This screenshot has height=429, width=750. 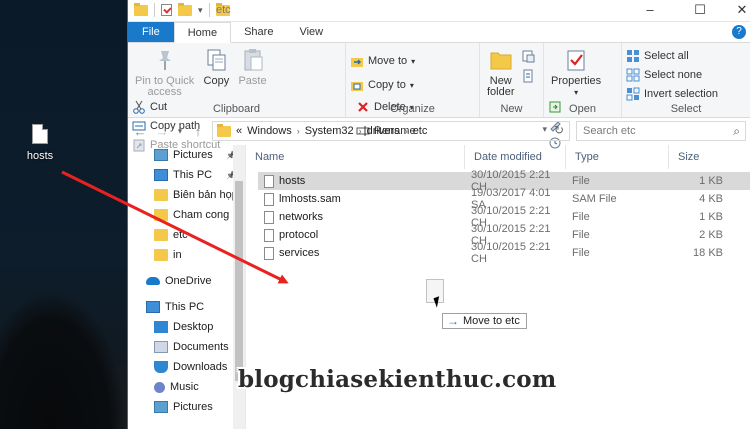 I want to click on window-title: etc, so click(x=223, y=10).